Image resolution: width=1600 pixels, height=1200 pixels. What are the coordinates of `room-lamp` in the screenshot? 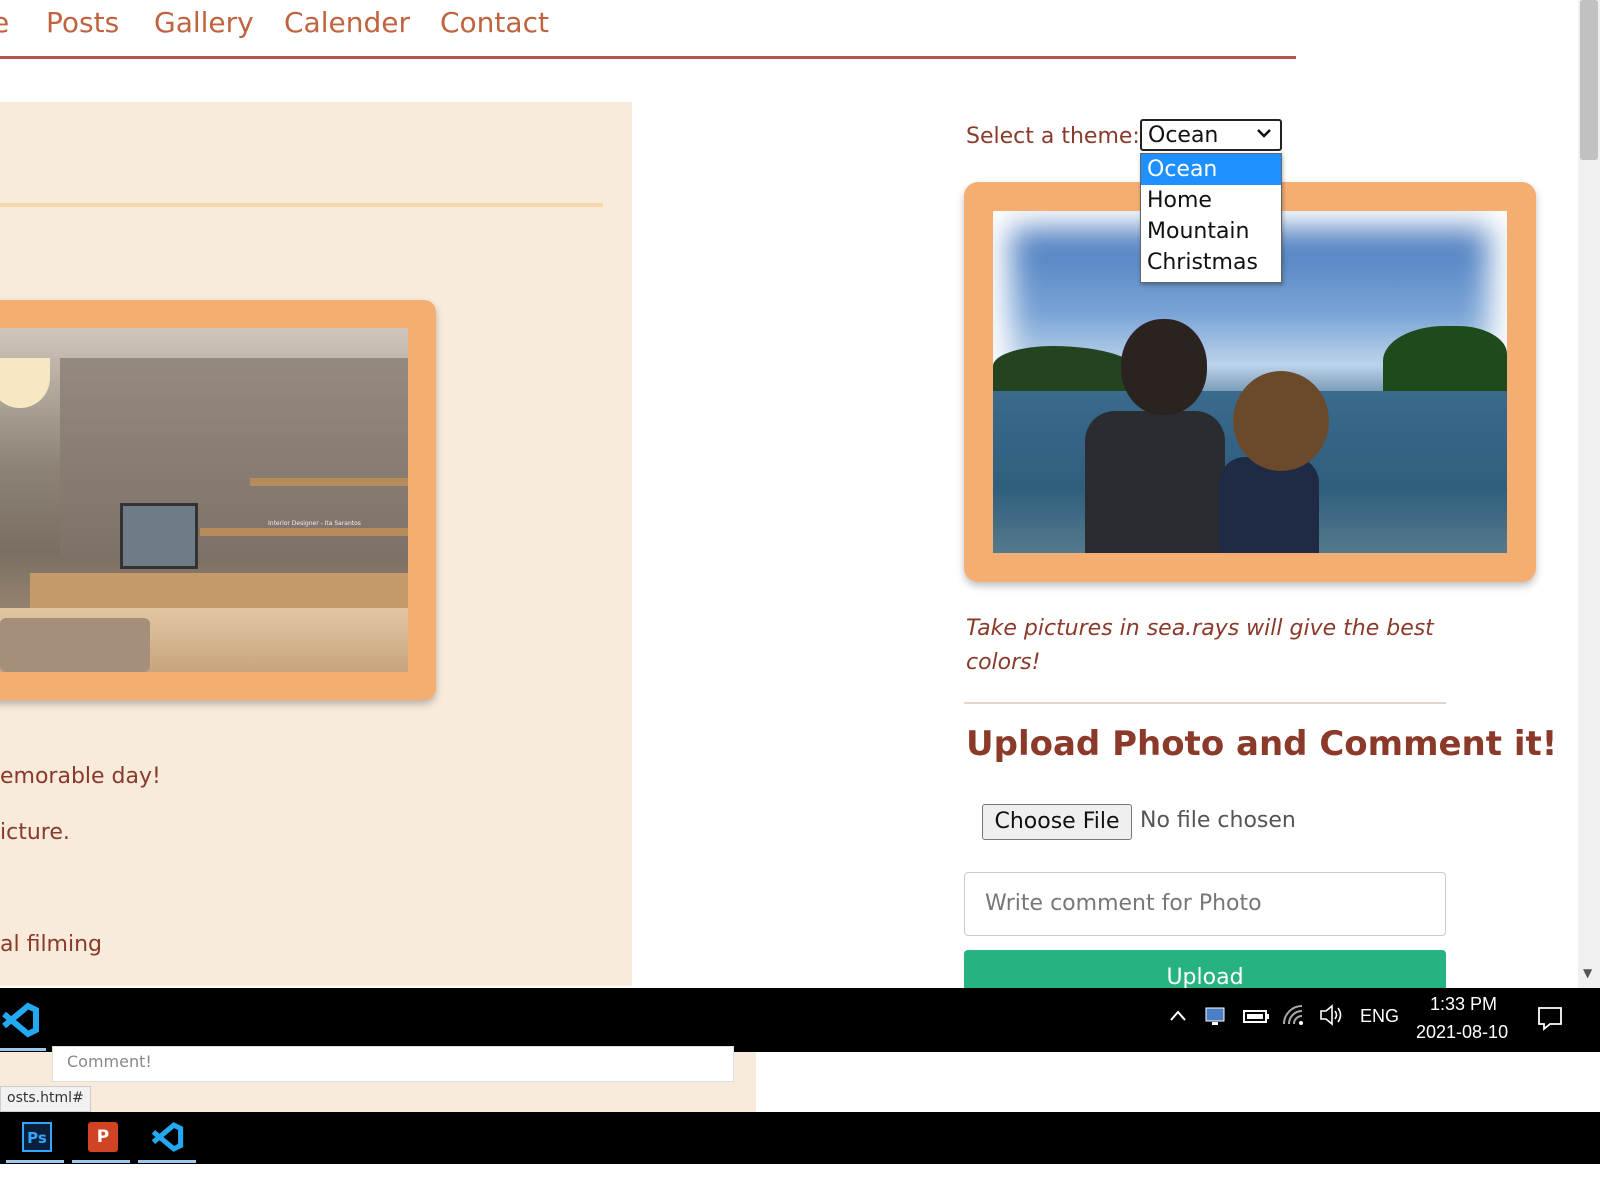 It's located at (25, 383).